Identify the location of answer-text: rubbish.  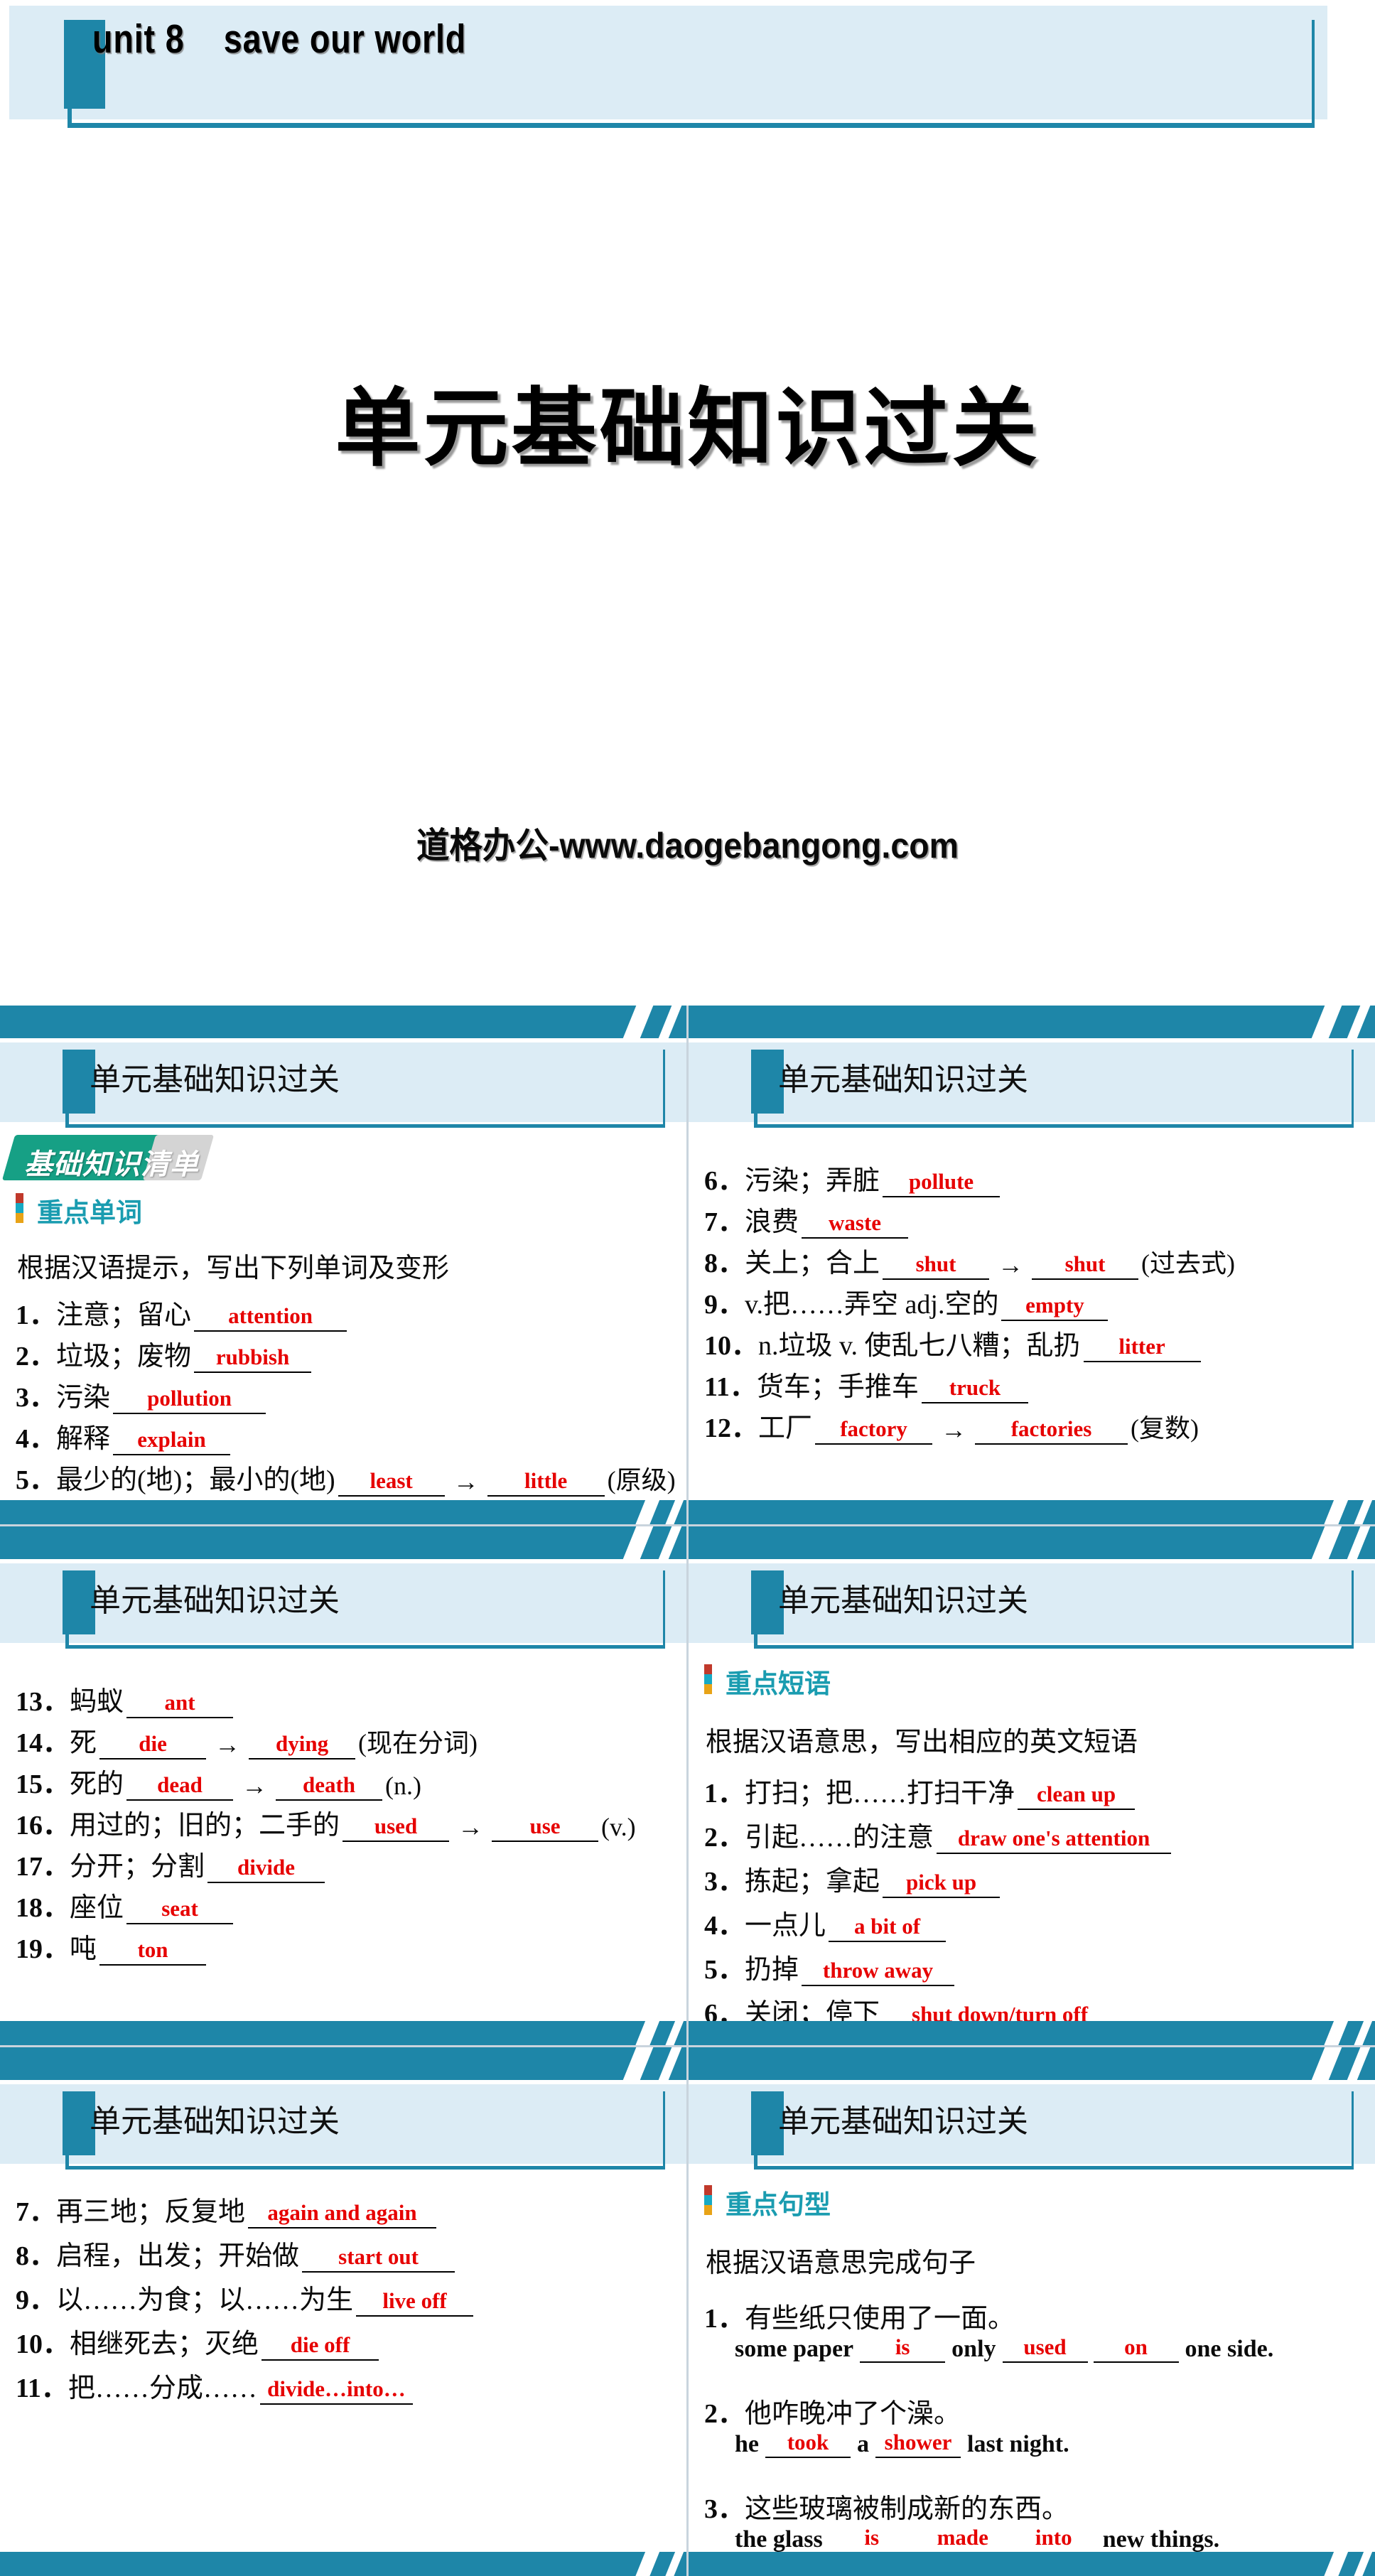
(252, 1356).